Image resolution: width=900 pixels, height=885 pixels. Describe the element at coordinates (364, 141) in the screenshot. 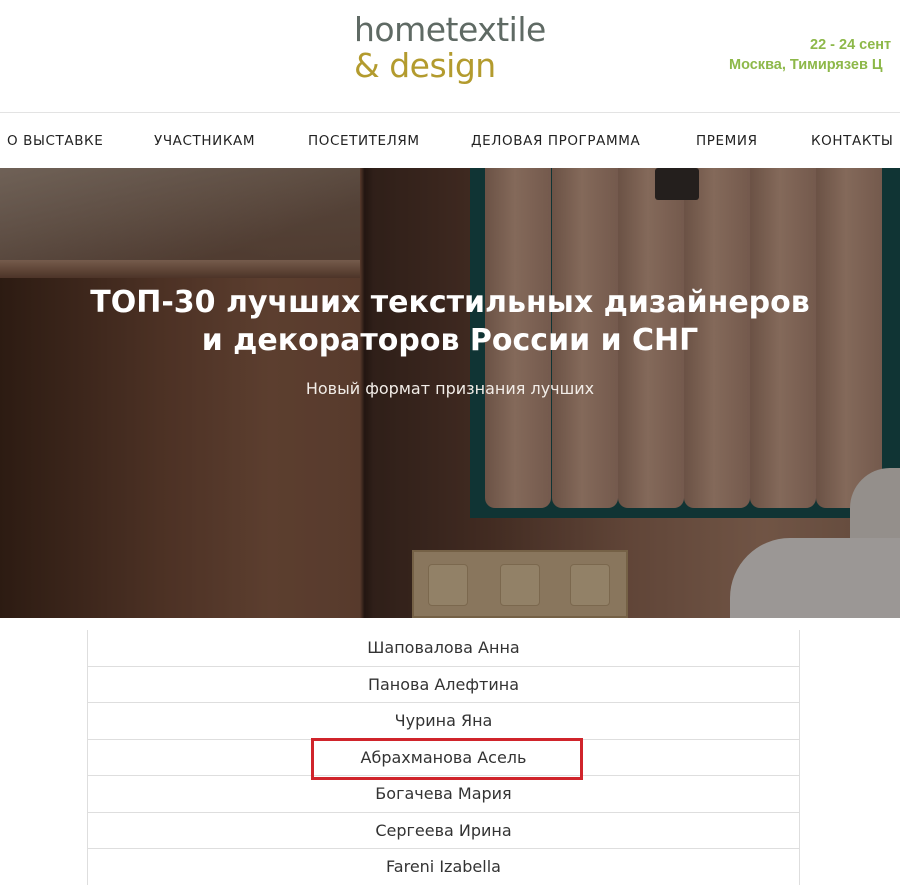

I see `nav-item-visitors: ПОСЕТИТЕЛЯМ` at that location.